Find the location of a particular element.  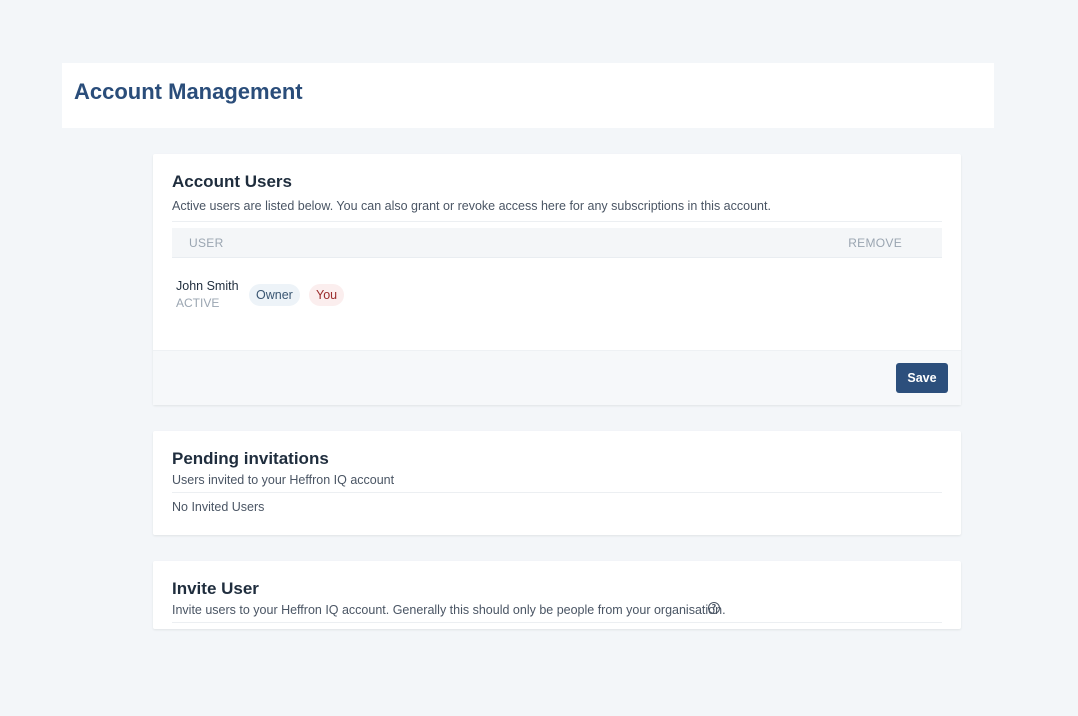

user-name: John Smith is located at coordinates (207, 286).